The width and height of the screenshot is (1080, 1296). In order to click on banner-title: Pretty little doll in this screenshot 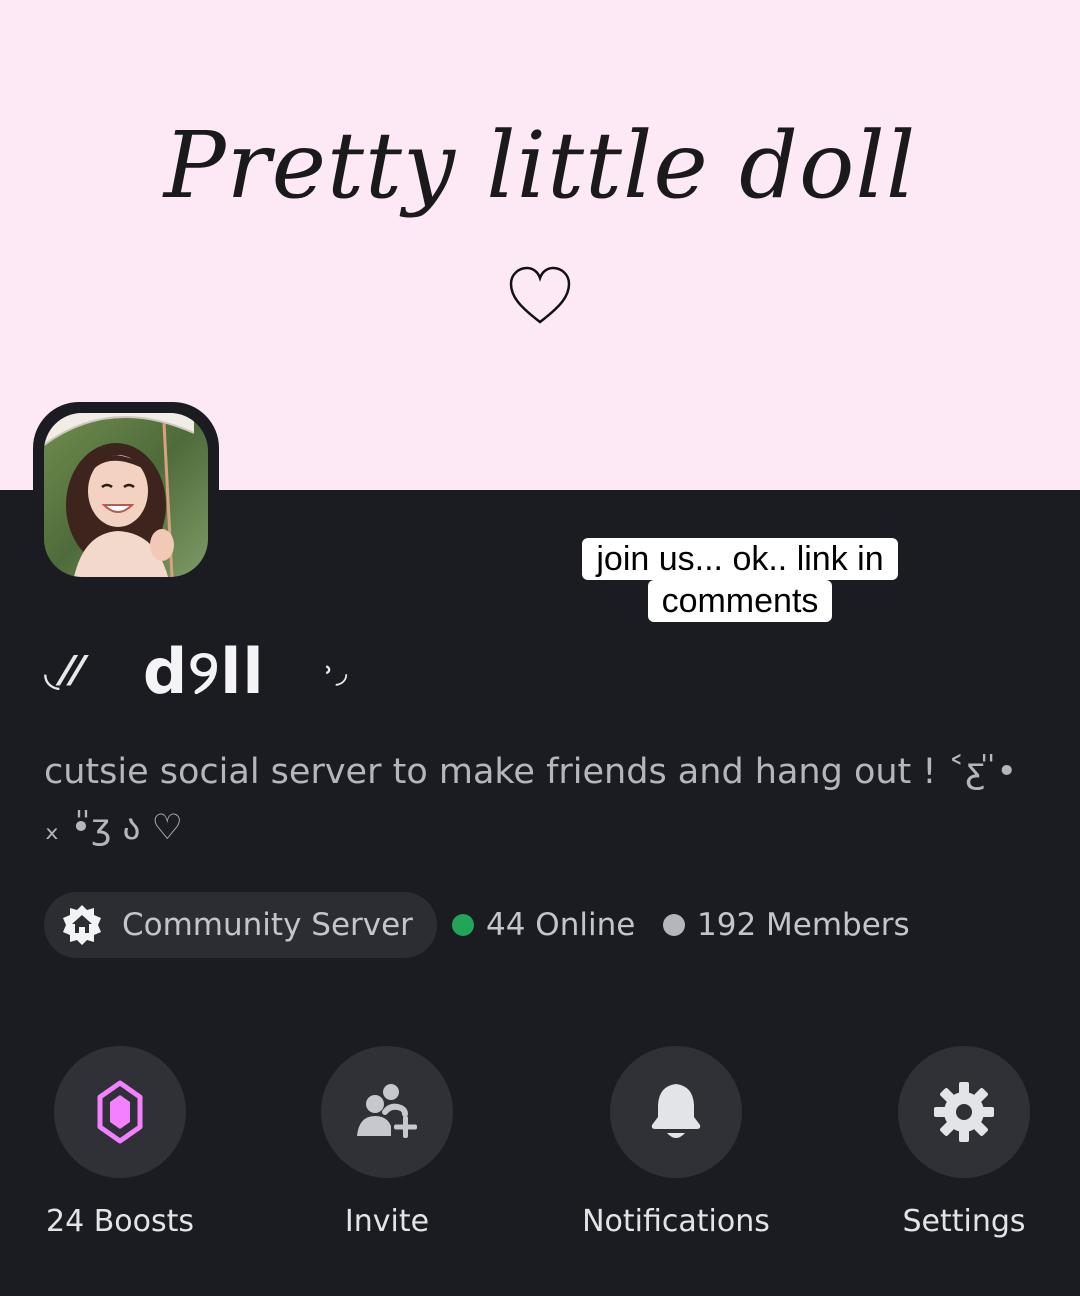, I will do `click(540, 165)`.